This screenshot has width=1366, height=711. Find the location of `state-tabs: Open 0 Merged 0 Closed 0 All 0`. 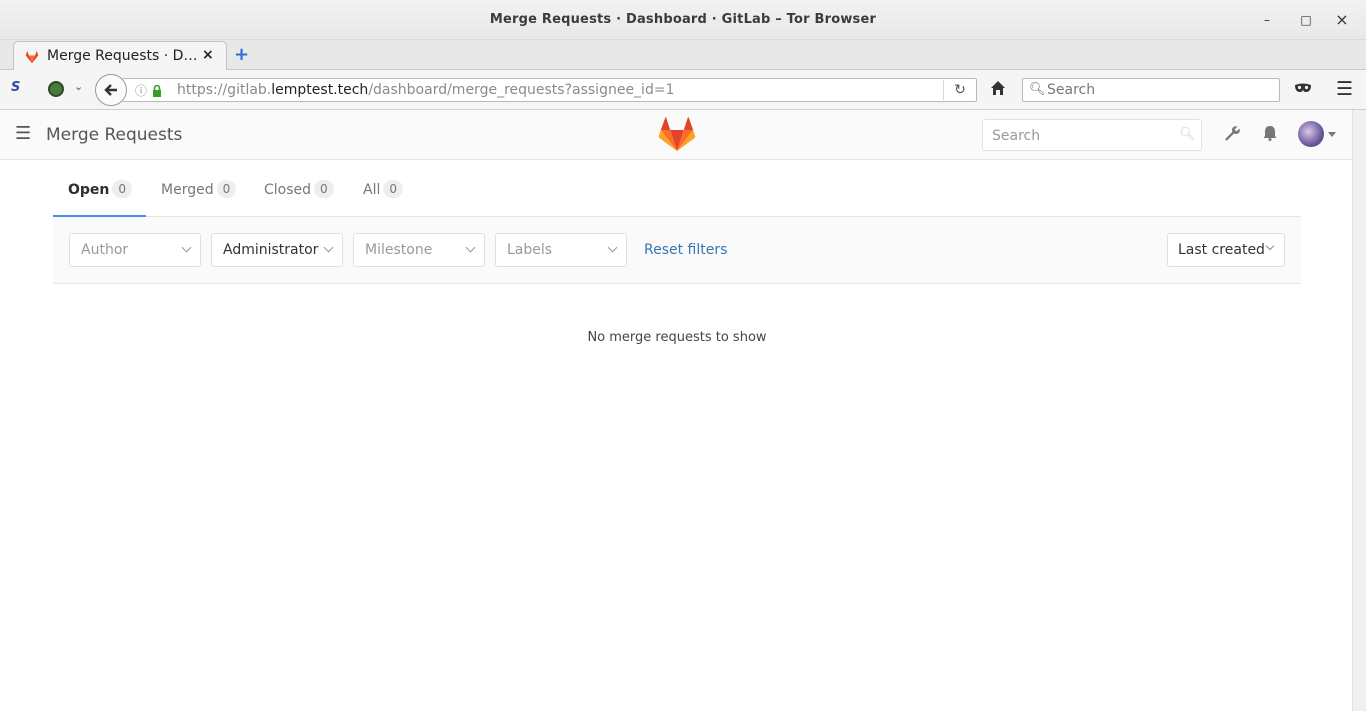

state-tabs: Open 0 Merged 0 Closed 0 All 0 is located at coordinates (677, 188).